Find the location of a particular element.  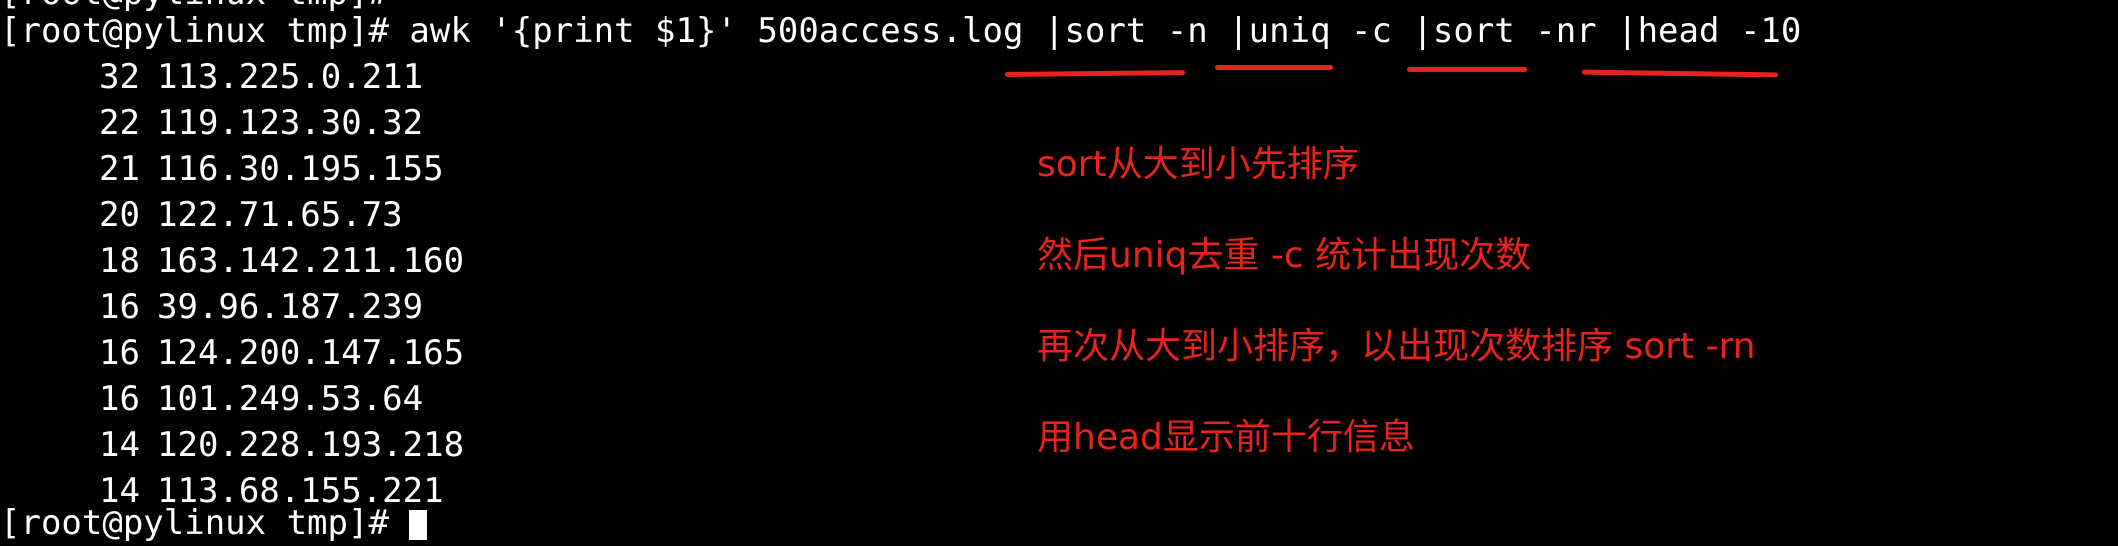

underline-sort-n is located at coordinates (1095, 73).